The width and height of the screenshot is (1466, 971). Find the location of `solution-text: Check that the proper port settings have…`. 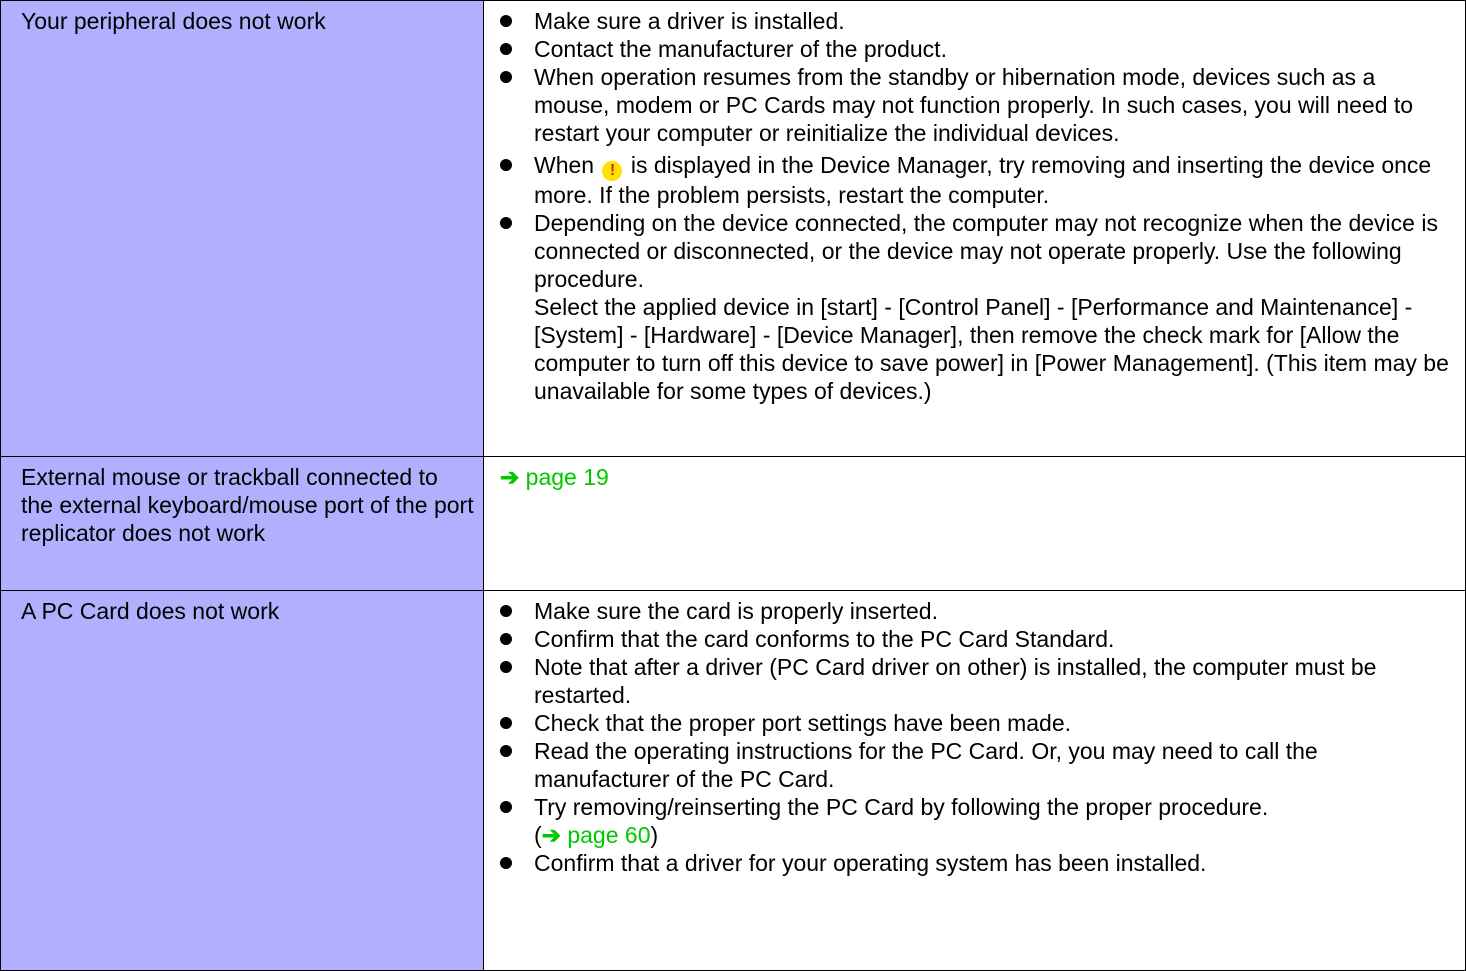

solution-text: Check that the proper port settings have… is located at coordinates (802, 723).